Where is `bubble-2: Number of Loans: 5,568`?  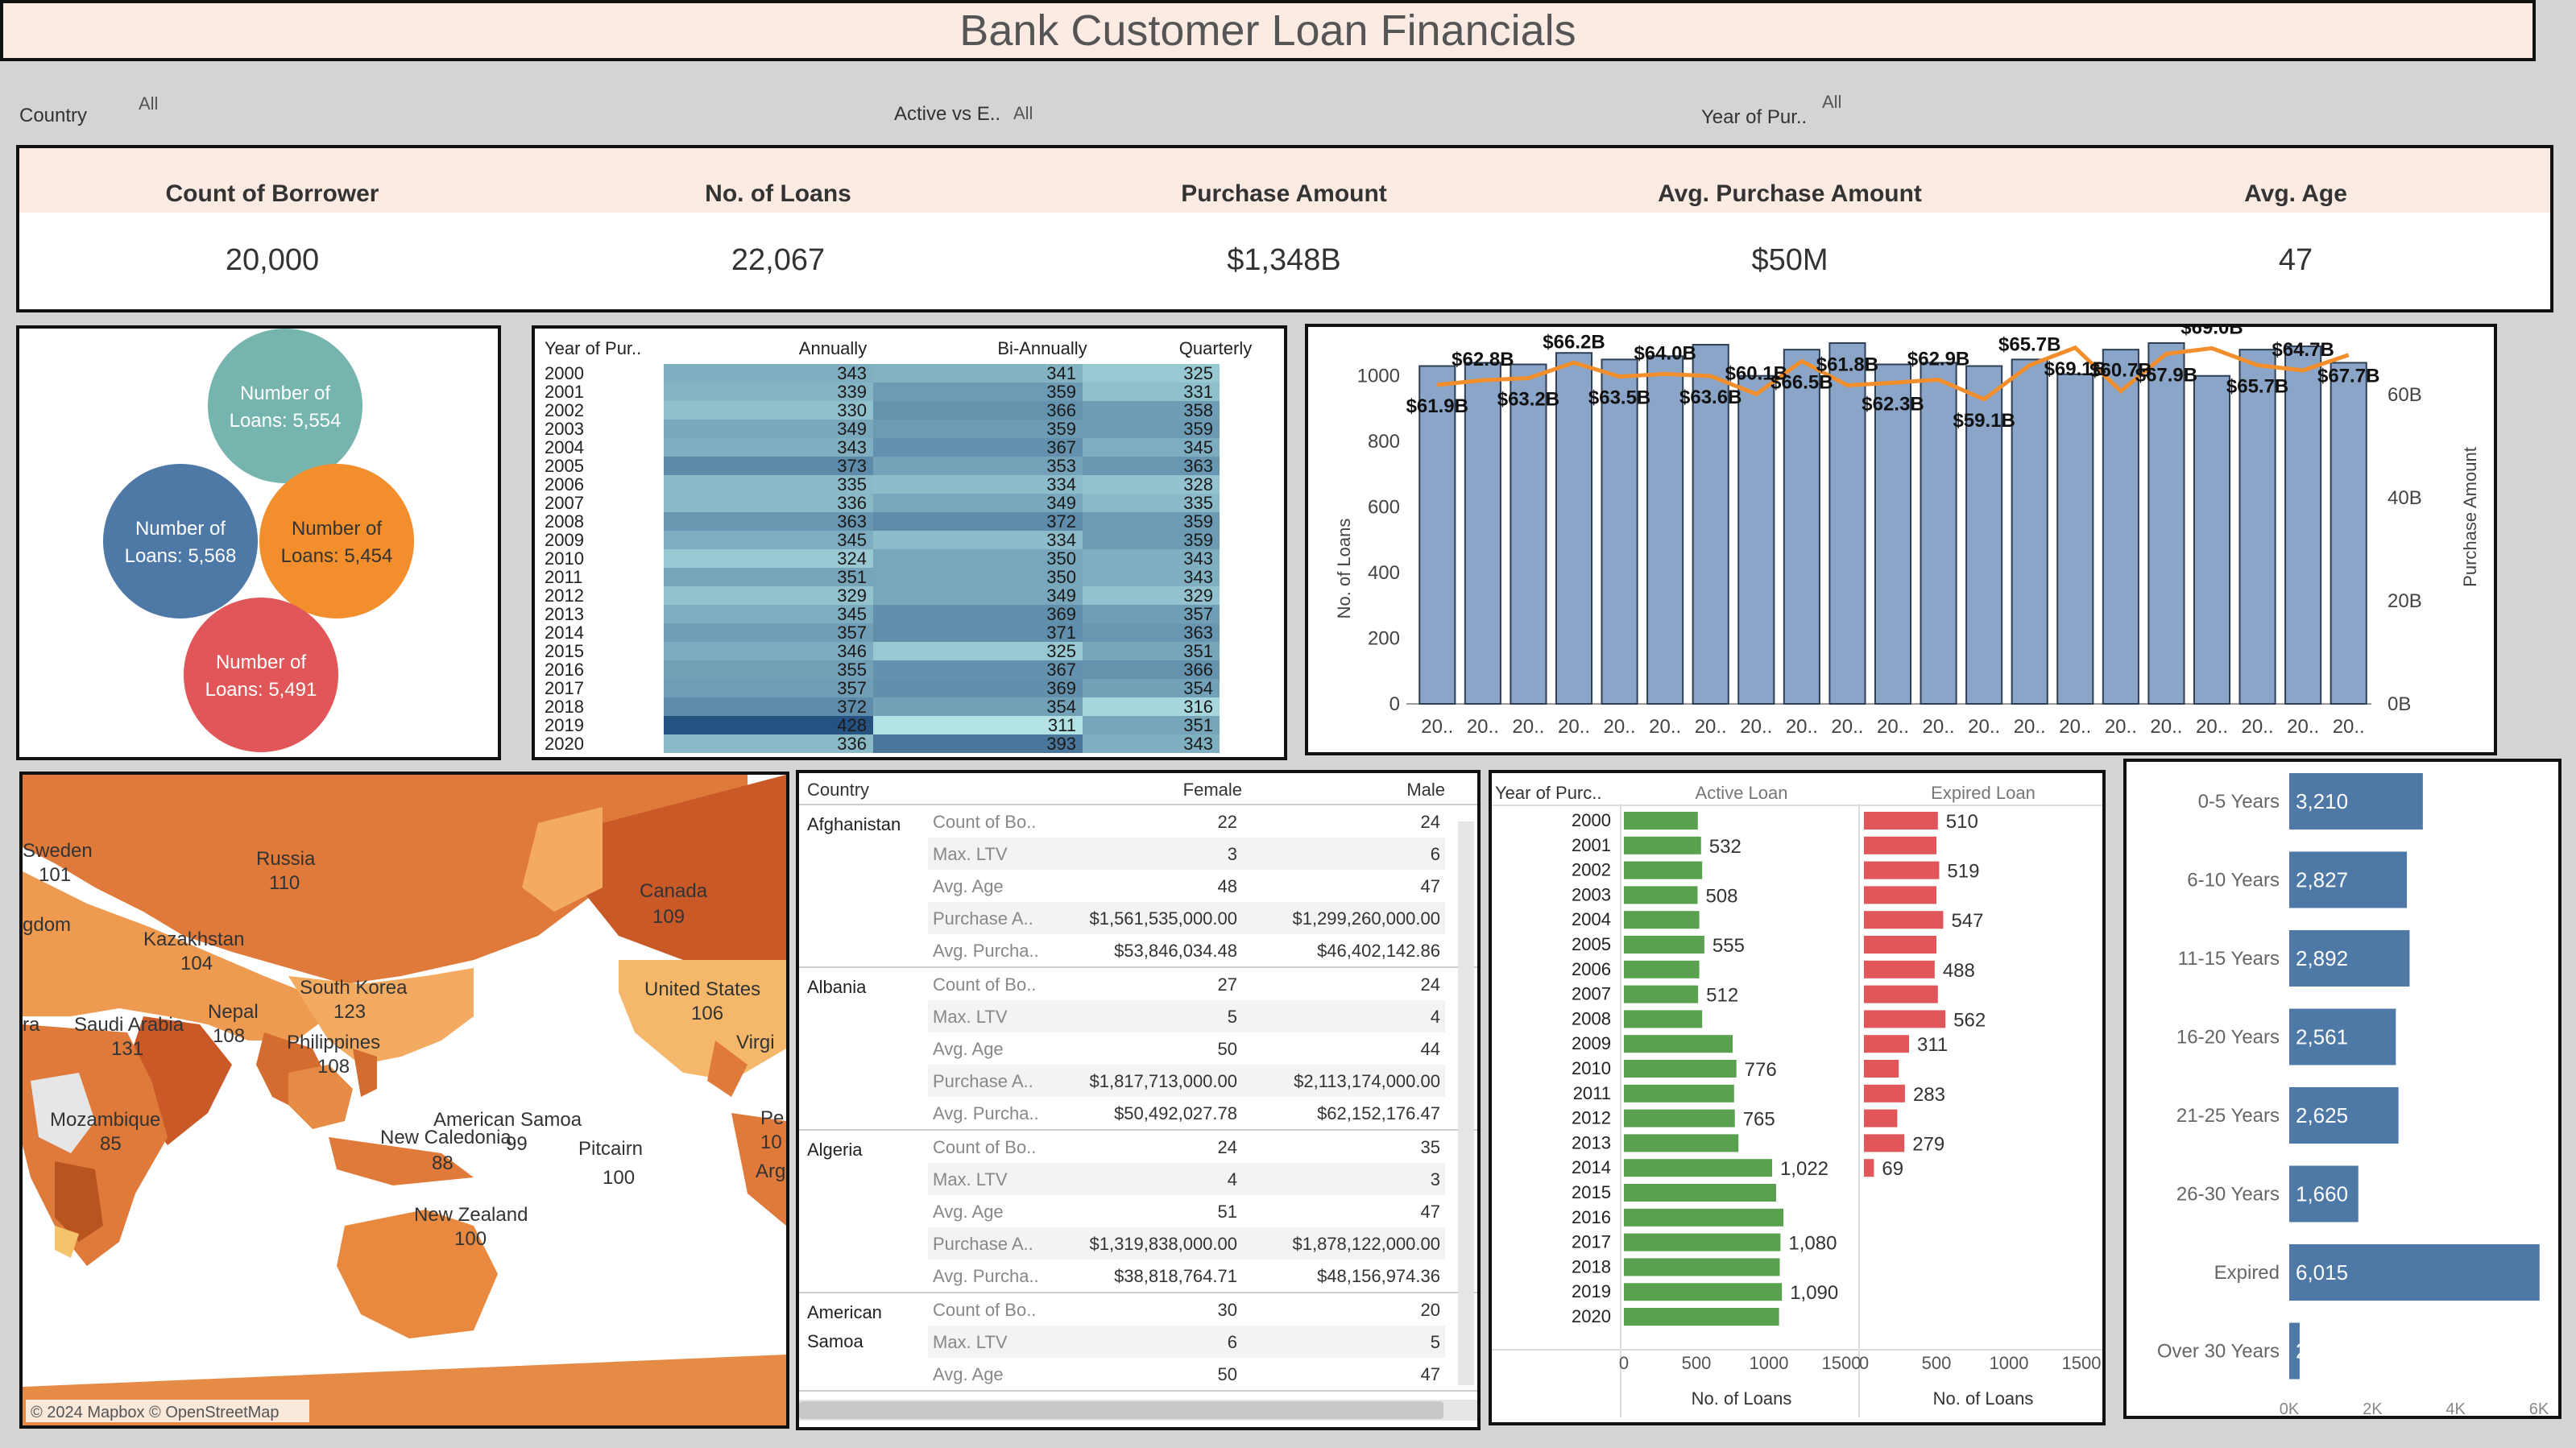
bubble-2: Number of Loans: 5,568 is located at coordinates (180, 541).